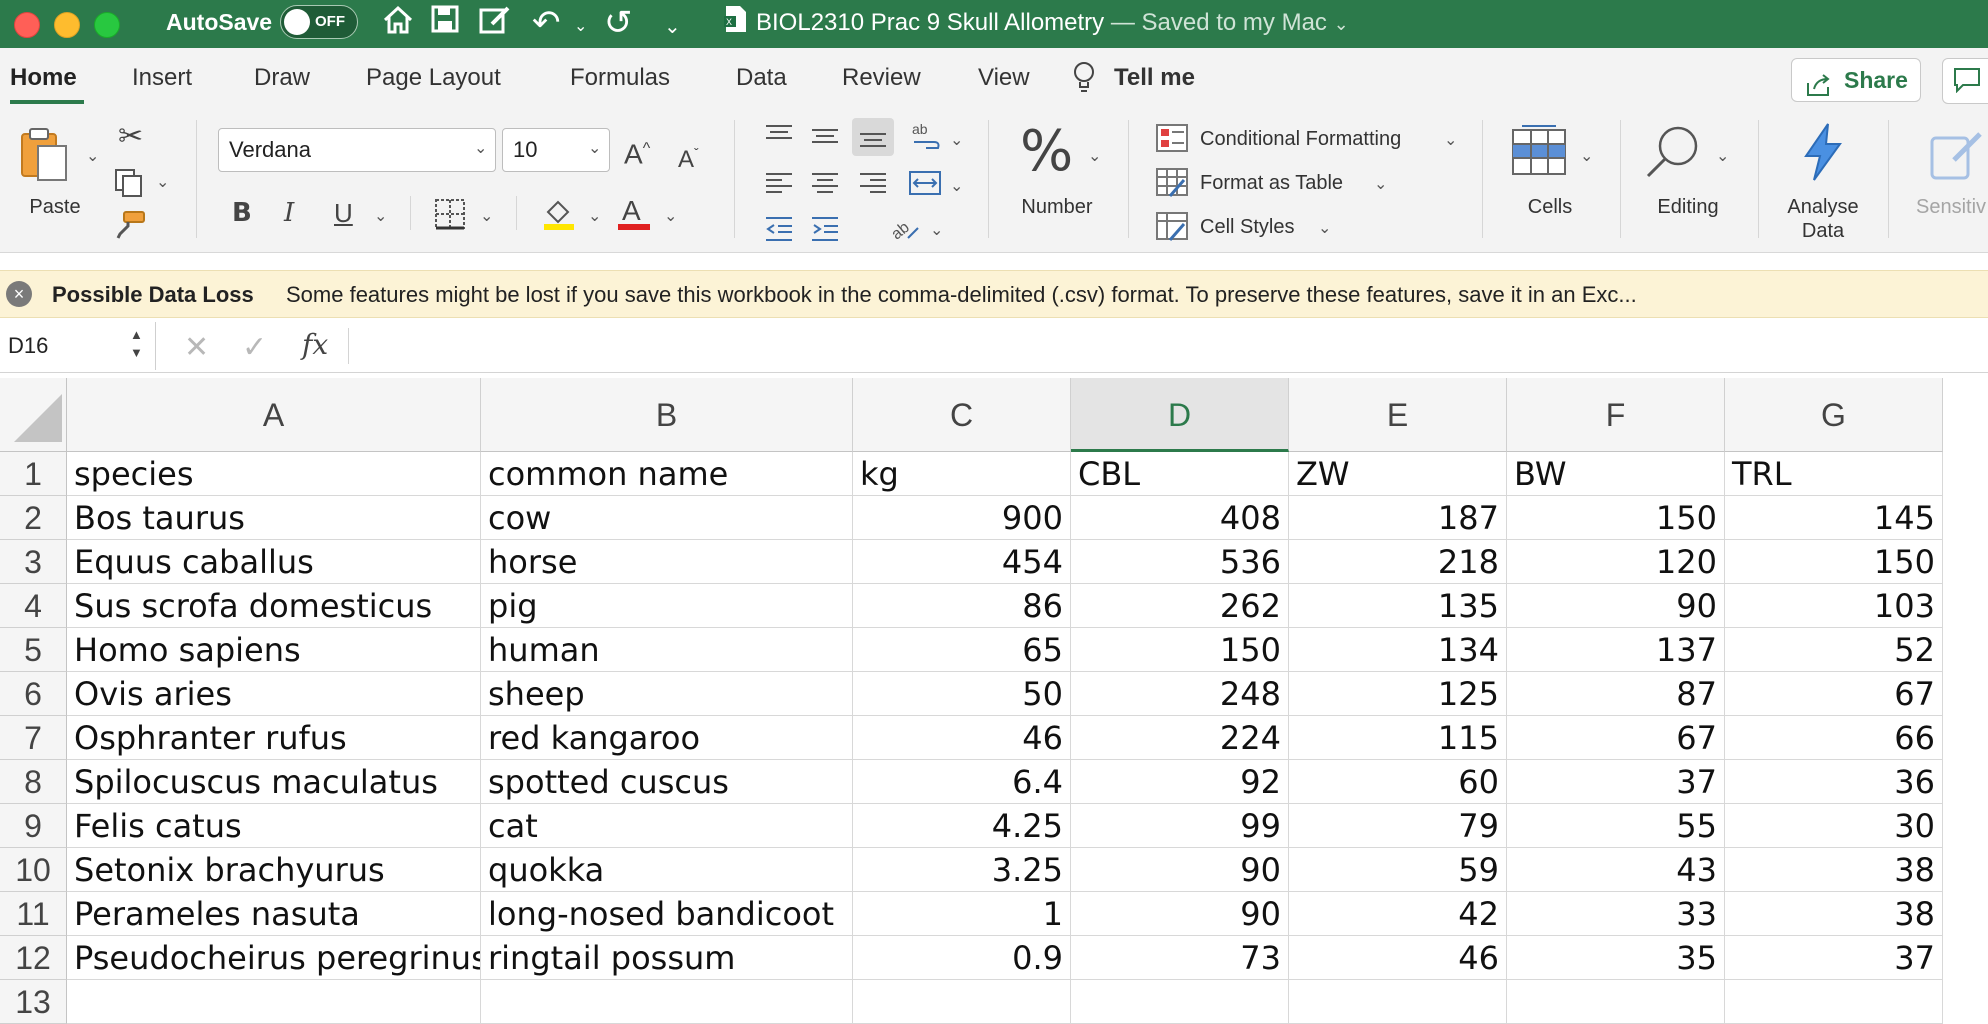  Describe the element at coordinates (873, 137) in the screenshot. I see `align-bottom-button` at that location.